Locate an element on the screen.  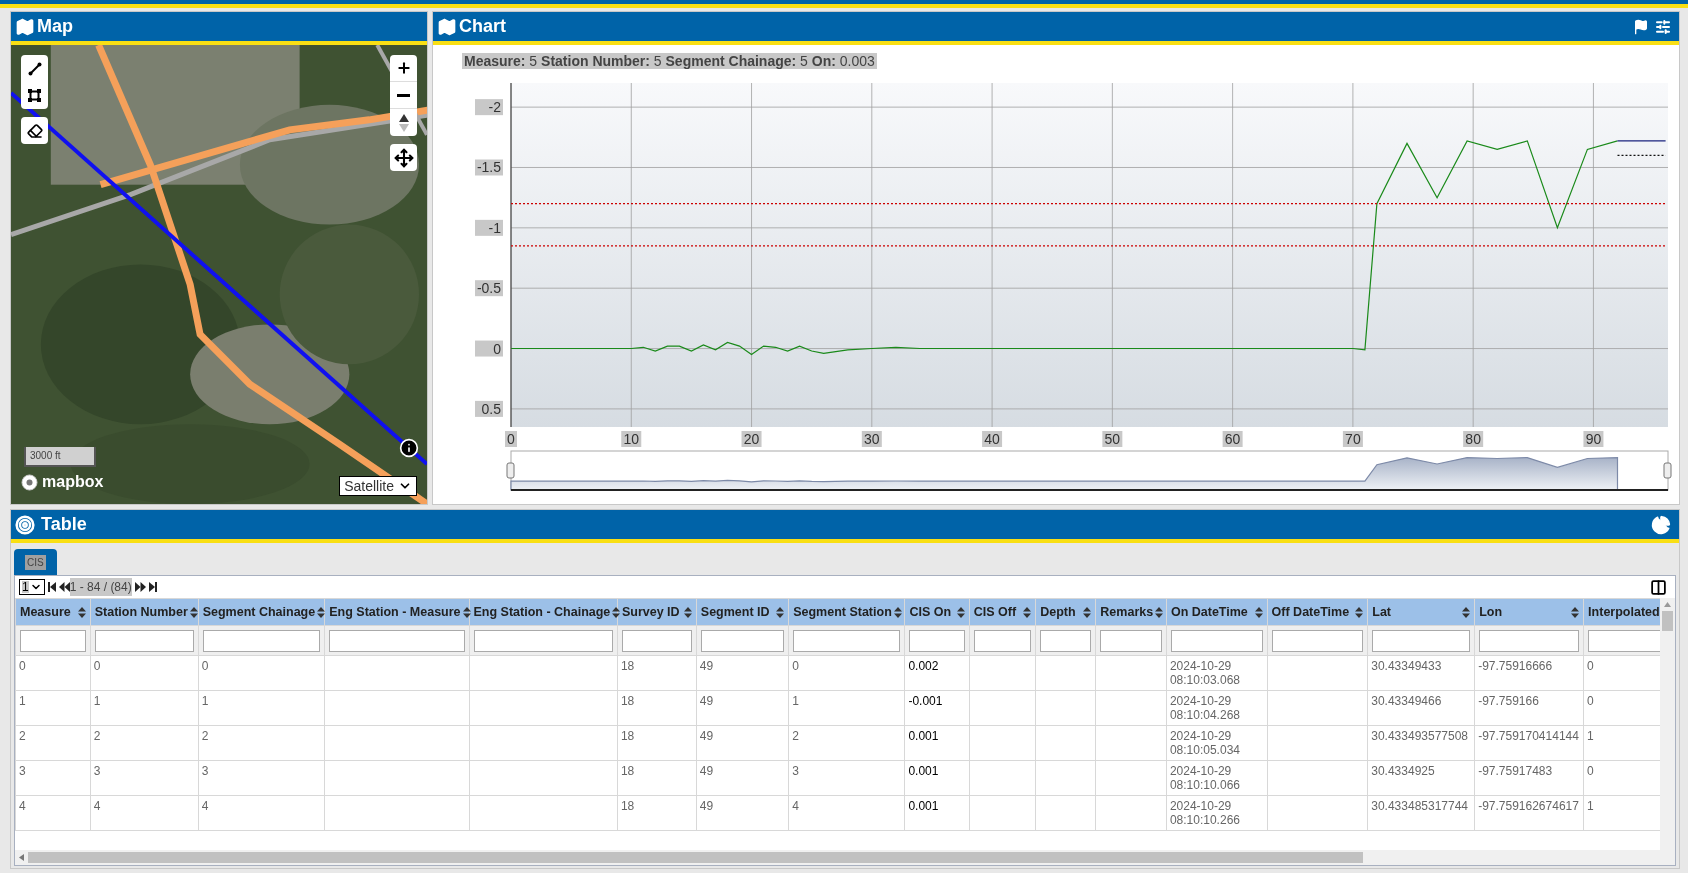
zoom-in-button is located at coordinates (403, 68).